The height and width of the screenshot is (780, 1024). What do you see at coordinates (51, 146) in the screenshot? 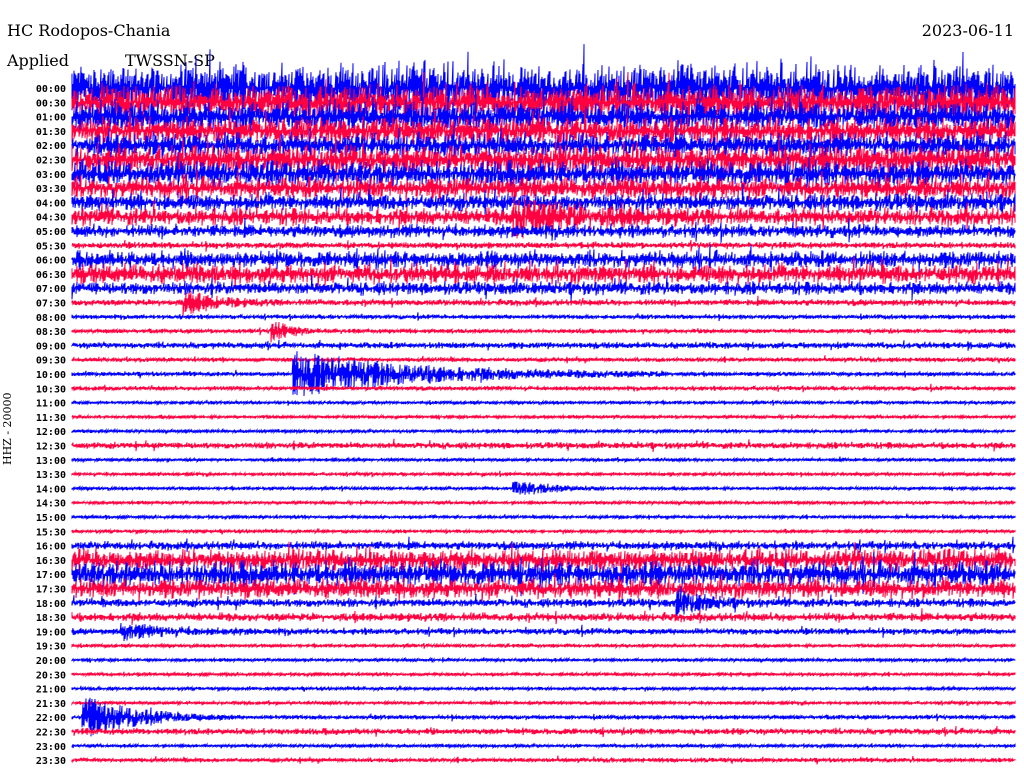
I see `row-time-label: 02:00` at bounding box center [51, 146].